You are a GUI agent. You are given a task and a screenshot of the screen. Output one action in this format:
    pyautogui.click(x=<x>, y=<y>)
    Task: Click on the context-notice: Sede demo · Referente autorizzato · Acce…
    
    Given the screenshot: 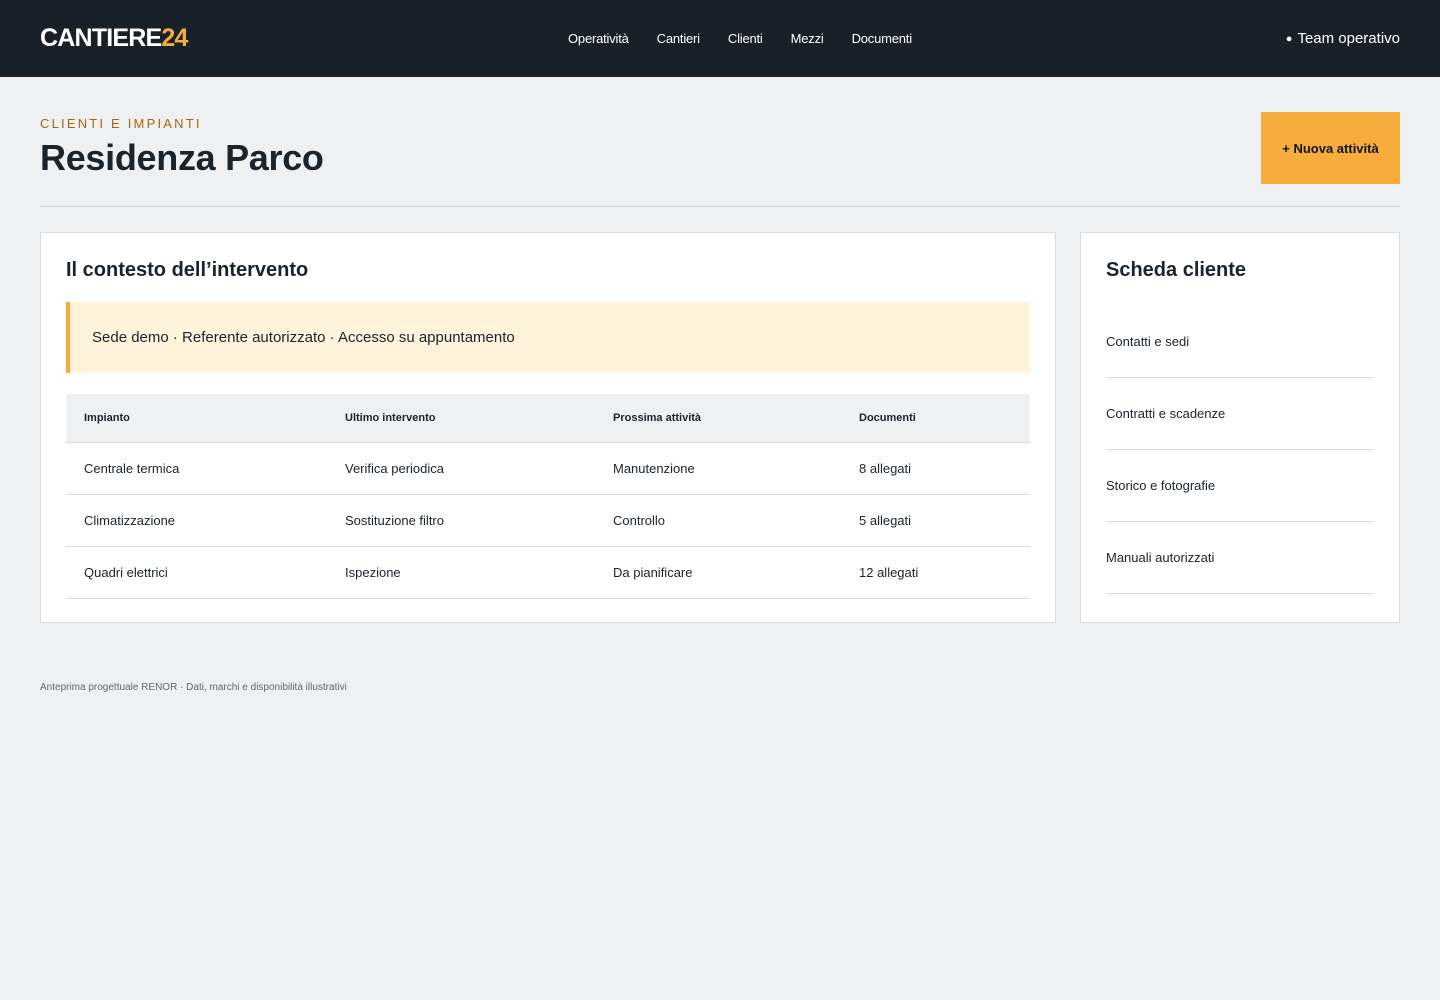 What is the action you would take?
    pyautogui.click(x=548, y=337)
    